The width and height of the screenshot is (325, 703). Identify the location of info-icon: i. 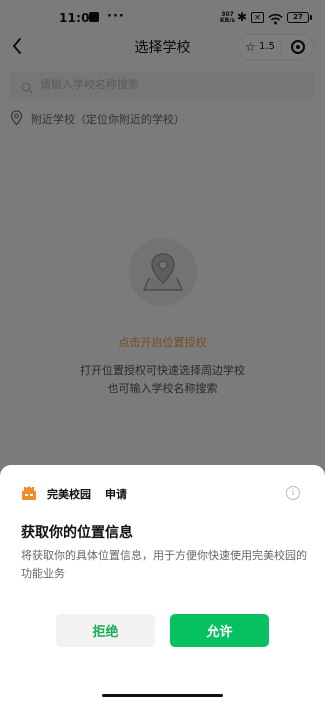
(293, 493).